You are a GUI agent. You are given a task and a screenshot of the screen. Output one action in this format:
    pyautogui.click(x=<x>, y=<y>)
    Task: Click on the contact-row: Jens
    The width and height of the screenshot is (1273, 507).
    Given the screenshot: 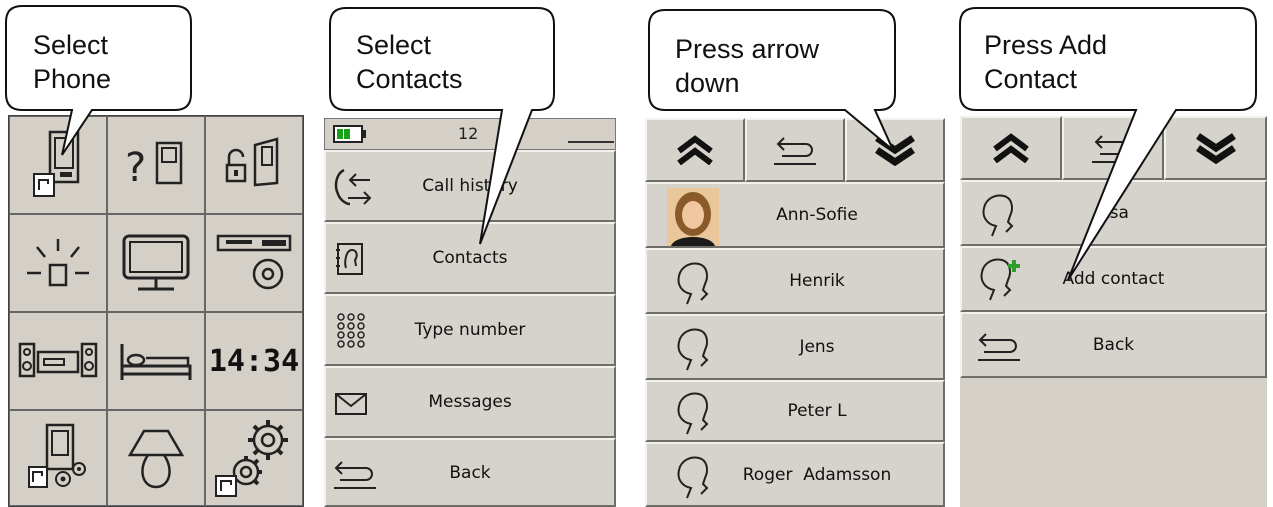 What is the action you would take?
    pyautogui.click(x=795, y=347)
    